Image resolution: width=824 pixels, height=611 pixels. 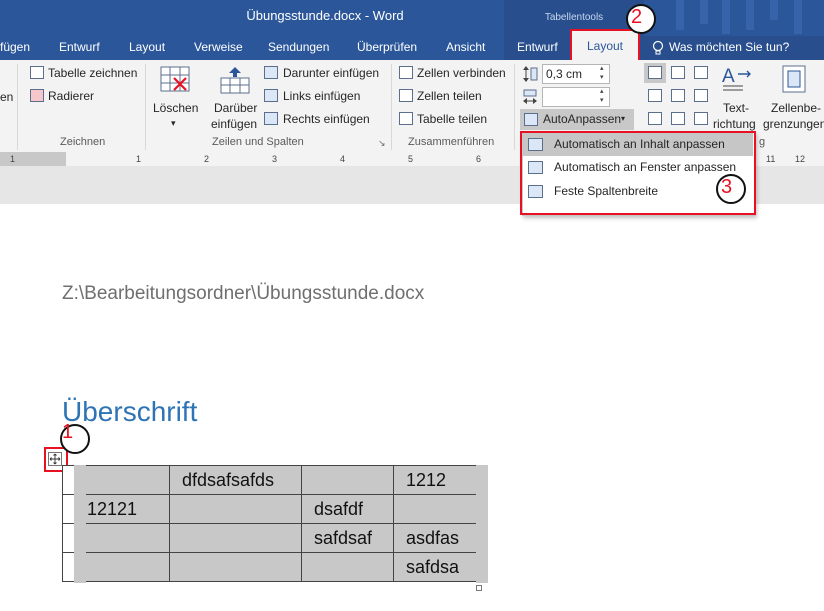 I want to click on delete-table-icon, so click(x=175, y=80).